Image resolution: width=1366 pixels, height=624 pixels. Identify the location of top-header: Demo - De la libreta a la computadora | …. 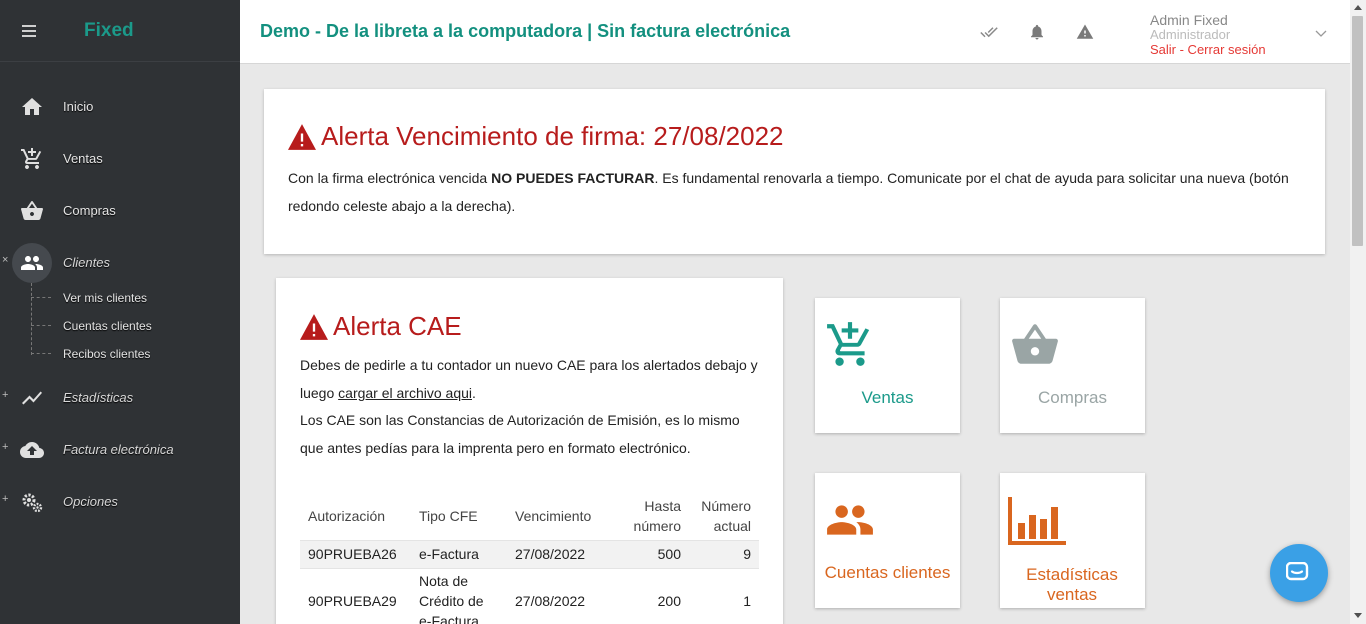
(795, 32).